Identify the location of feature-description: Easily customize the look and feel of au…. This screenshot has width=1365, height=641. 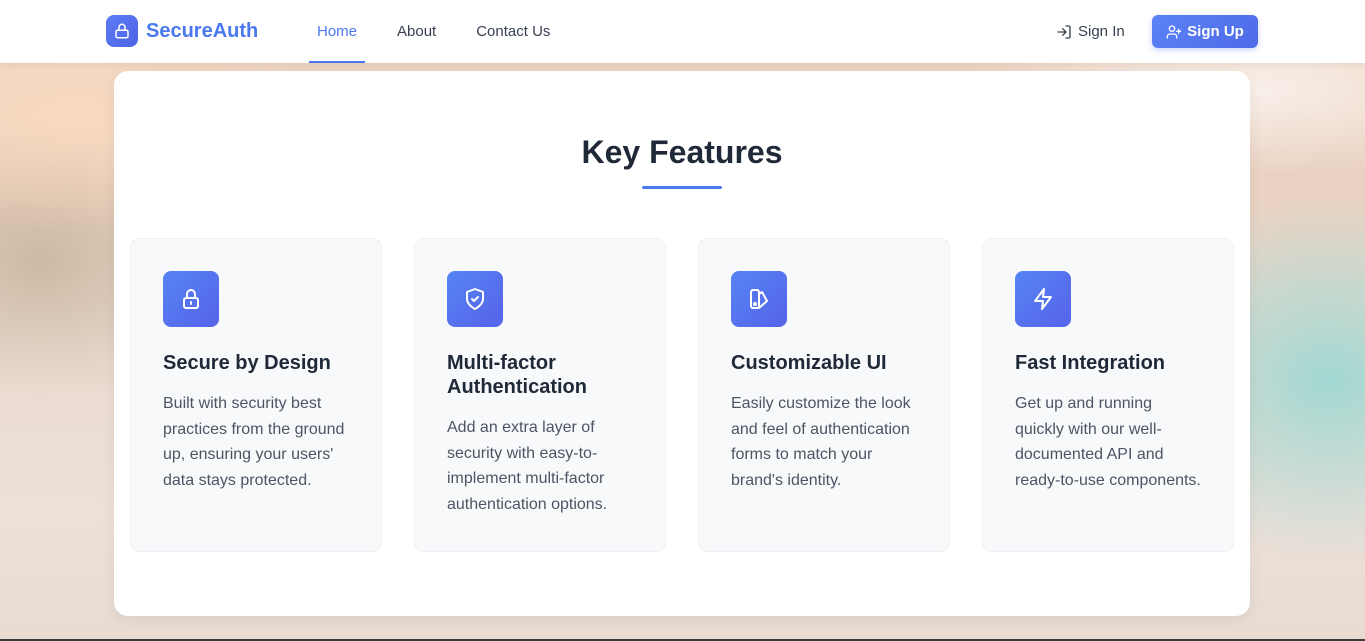
(821, 442).